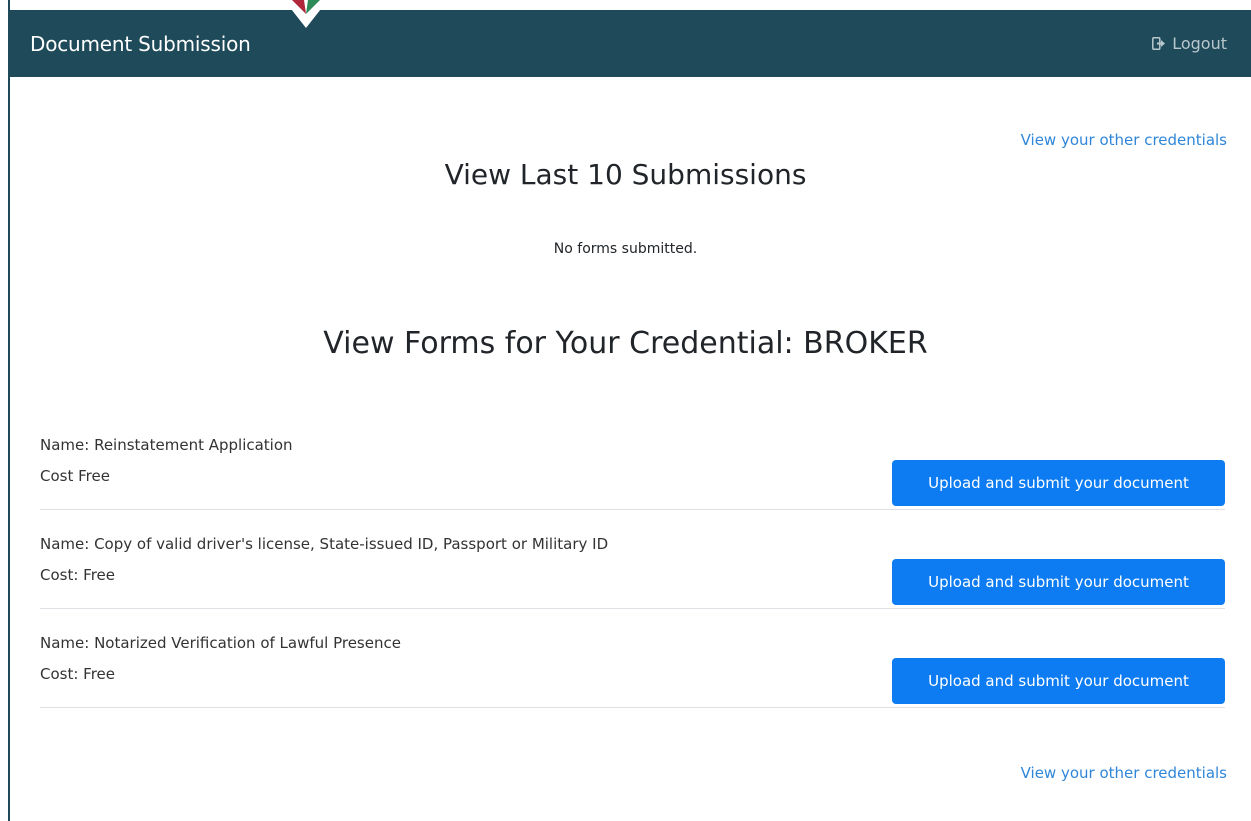 The image size is (1251, 821). I want to click on credential-forms-heading: View Forms for Your Credential: BROKER, so click(625, 343).